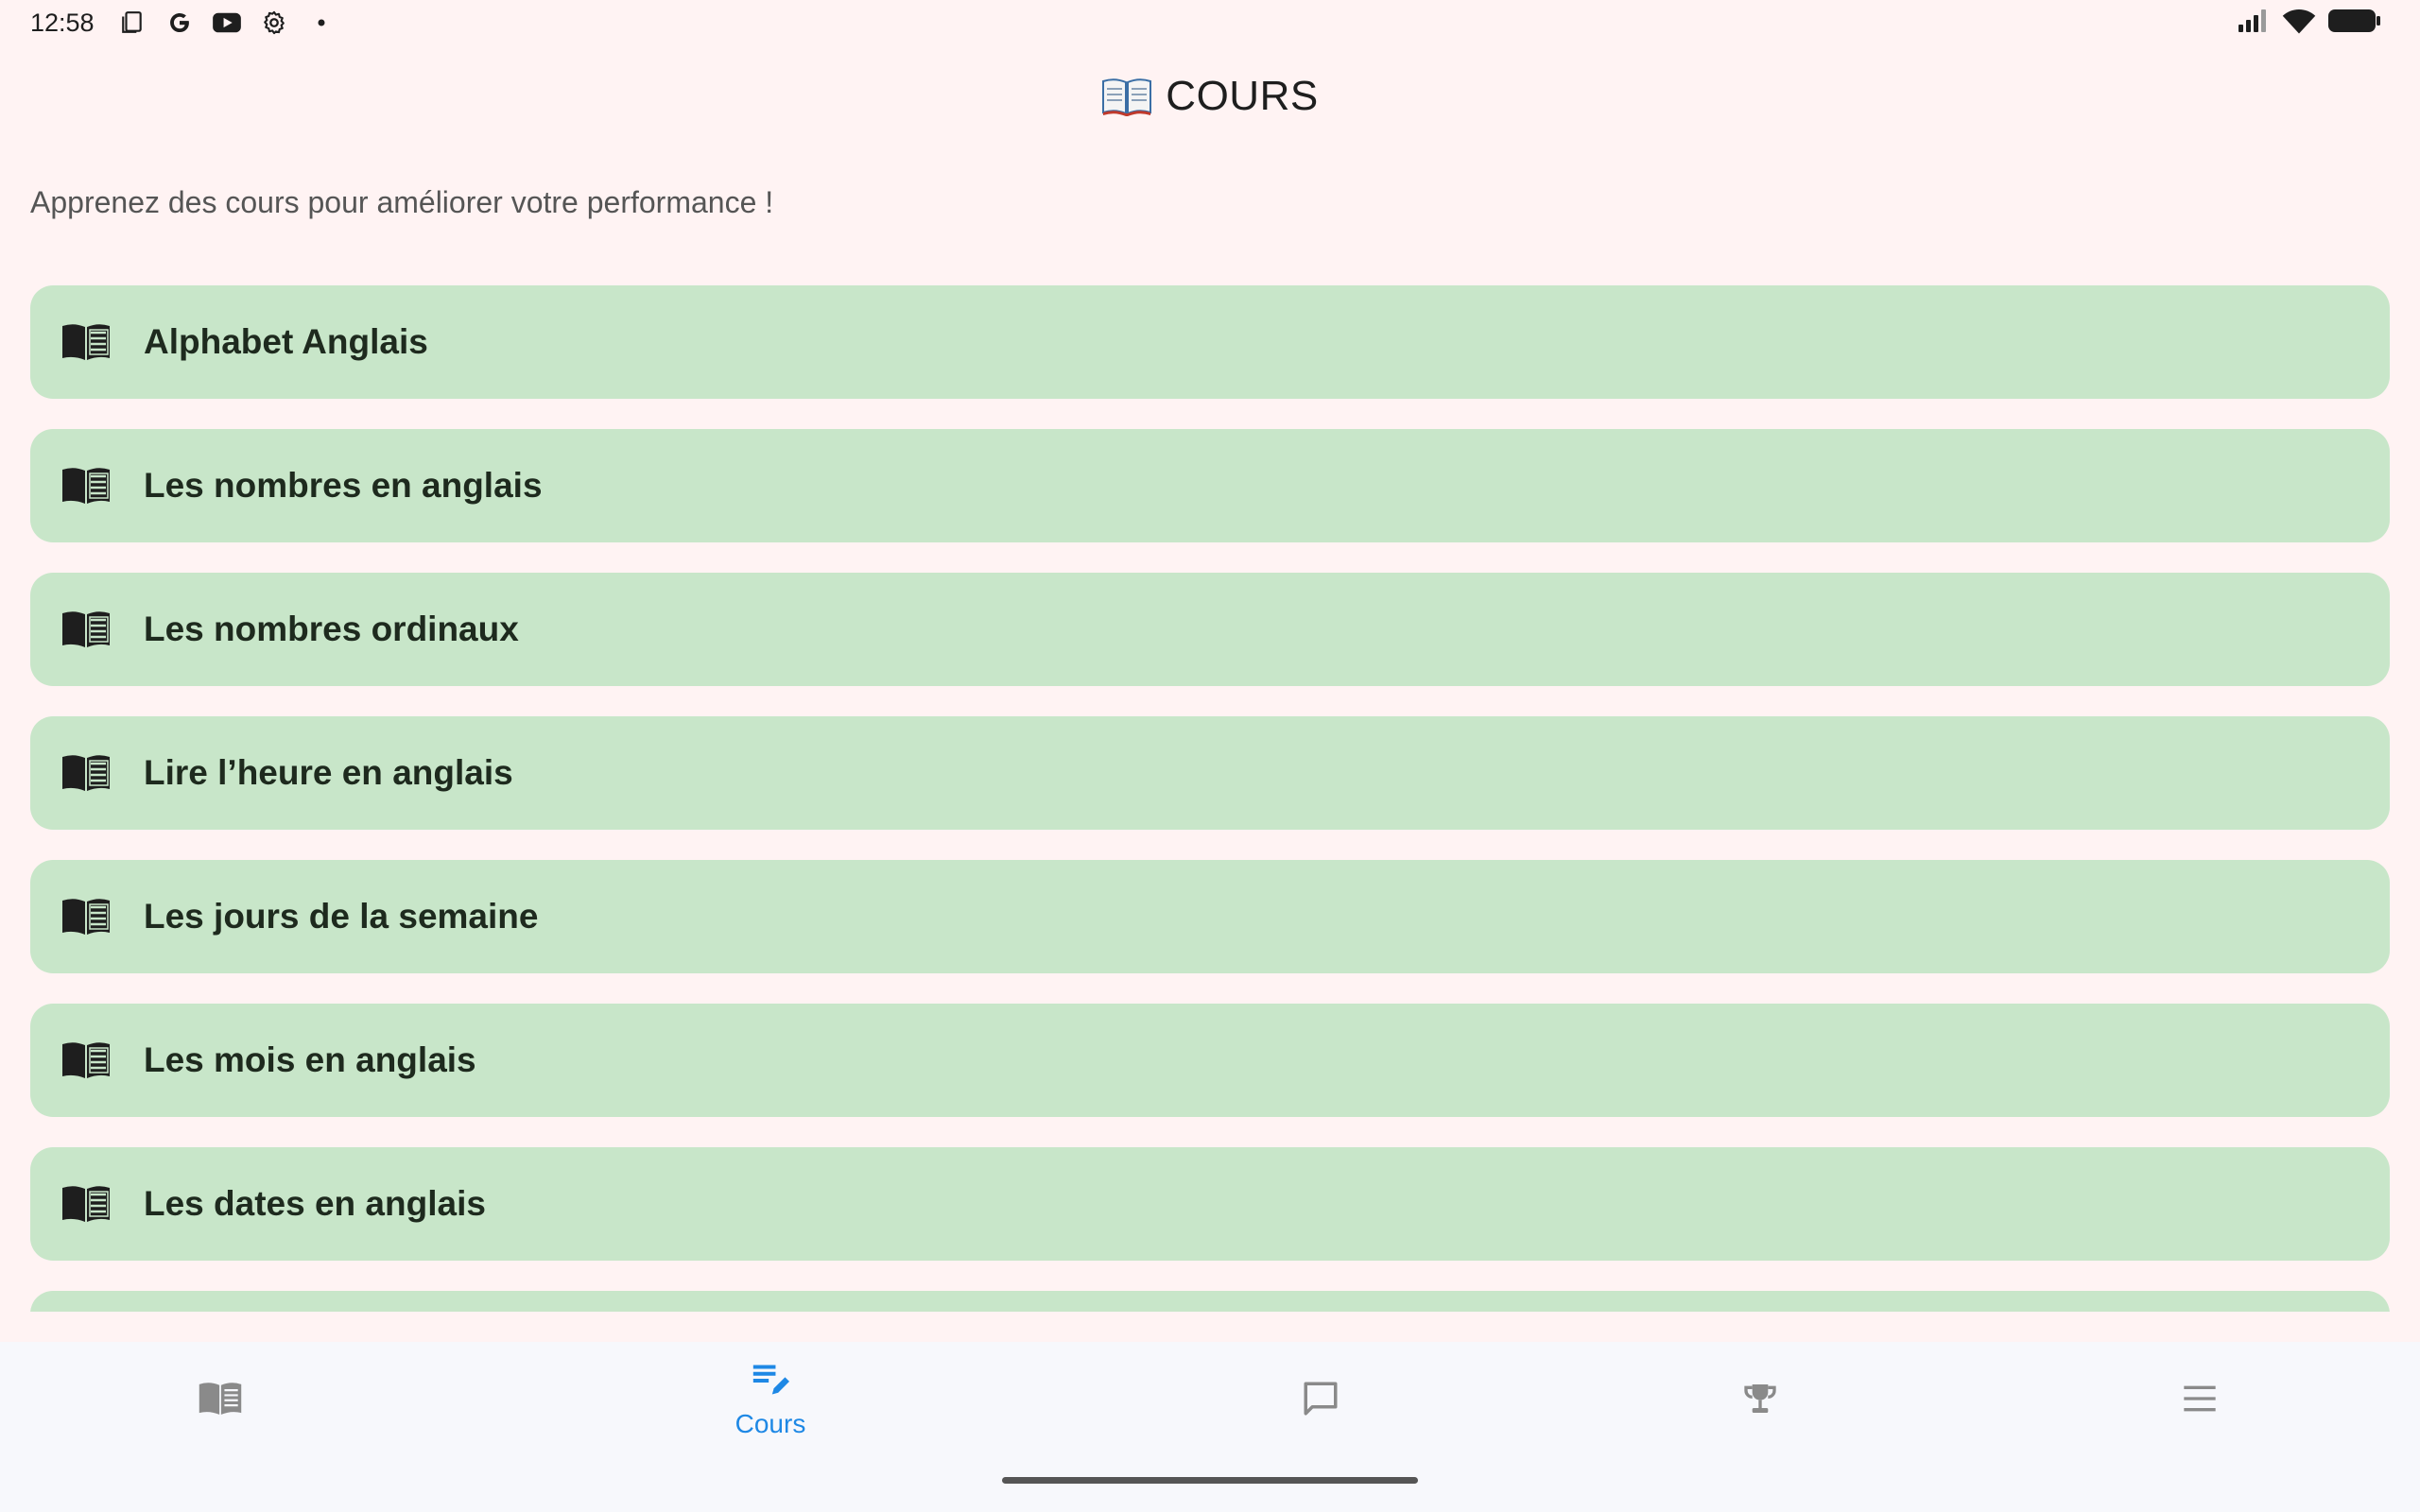 Image resolution: width=2420 pixels, height=1512 pixels. Describe the element at coordinates (1210, 485) in the screenshot. I see `course-item-nombres: Les nombres en anglais` at that location.